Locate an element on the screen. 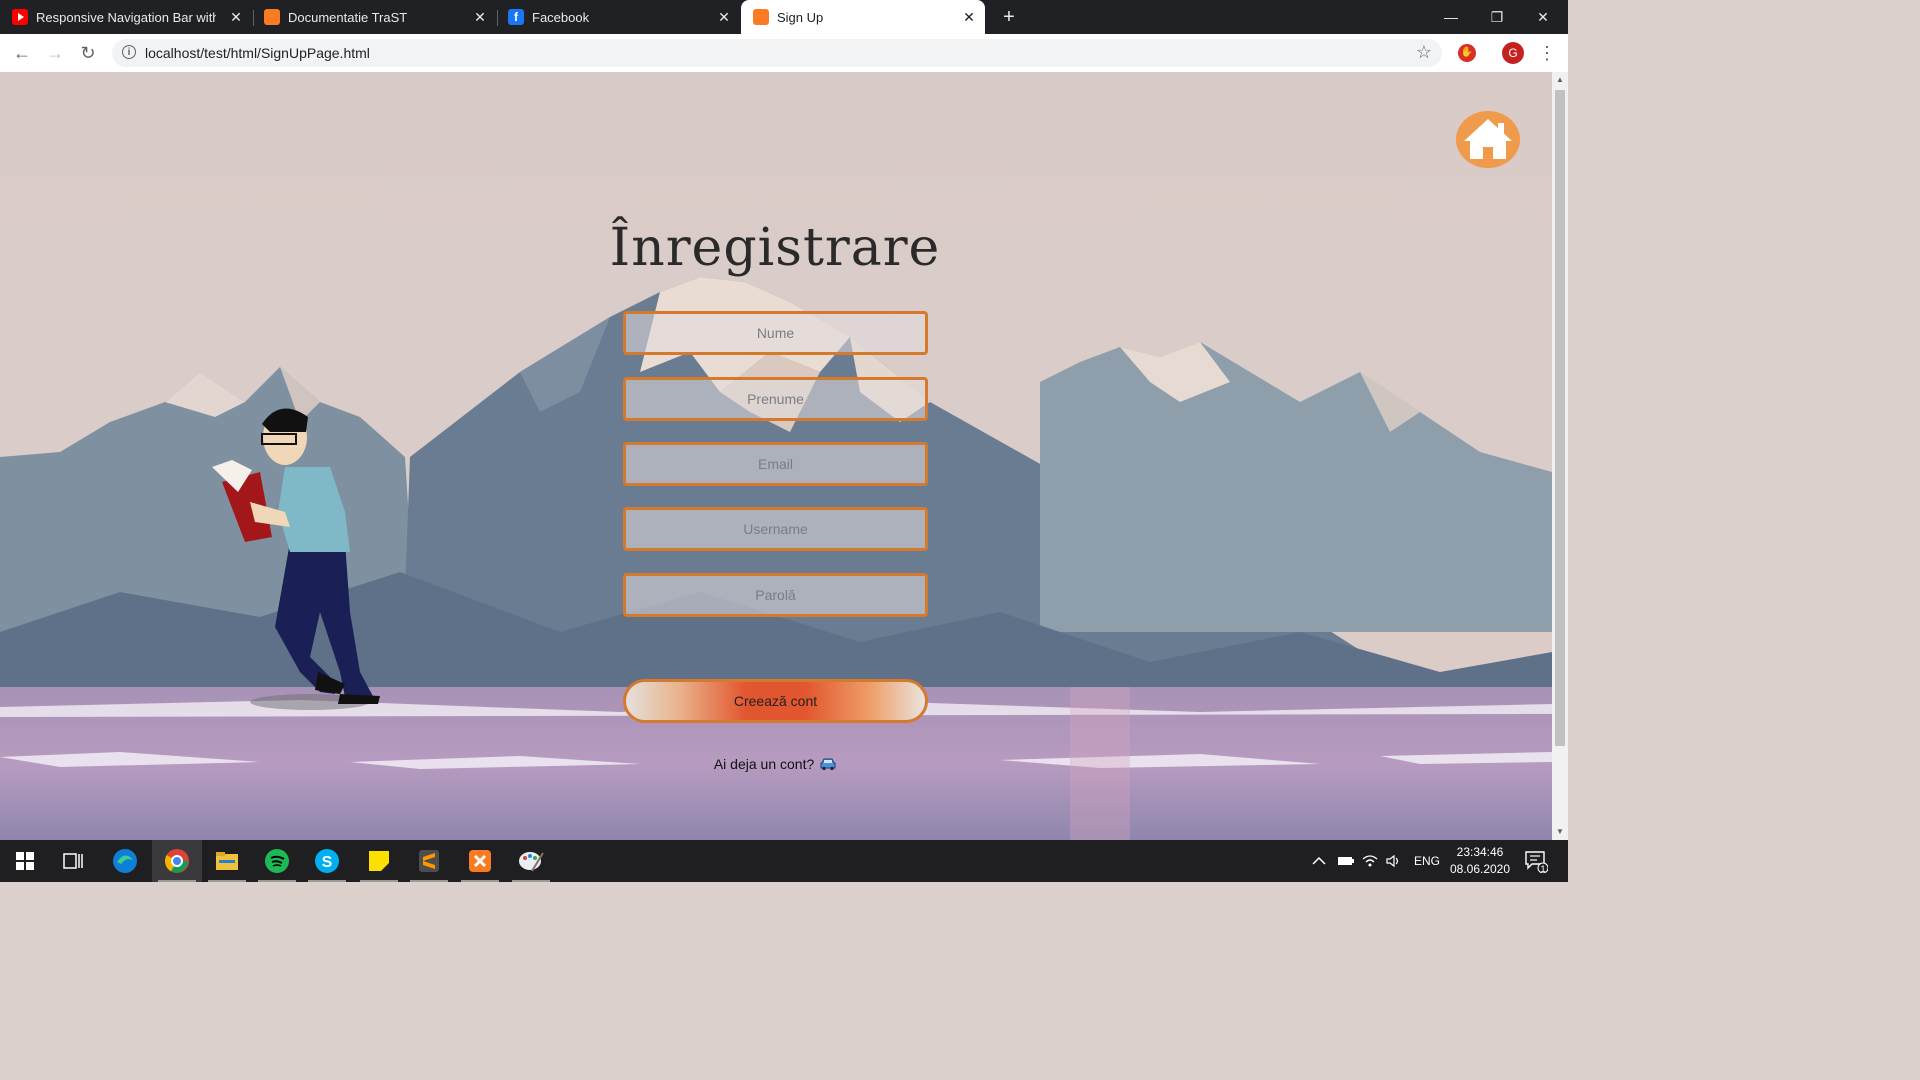 Image resolution: width=1920 pixels, height=1080 pixels. username-input: Username is located at coordinates (775, 529).